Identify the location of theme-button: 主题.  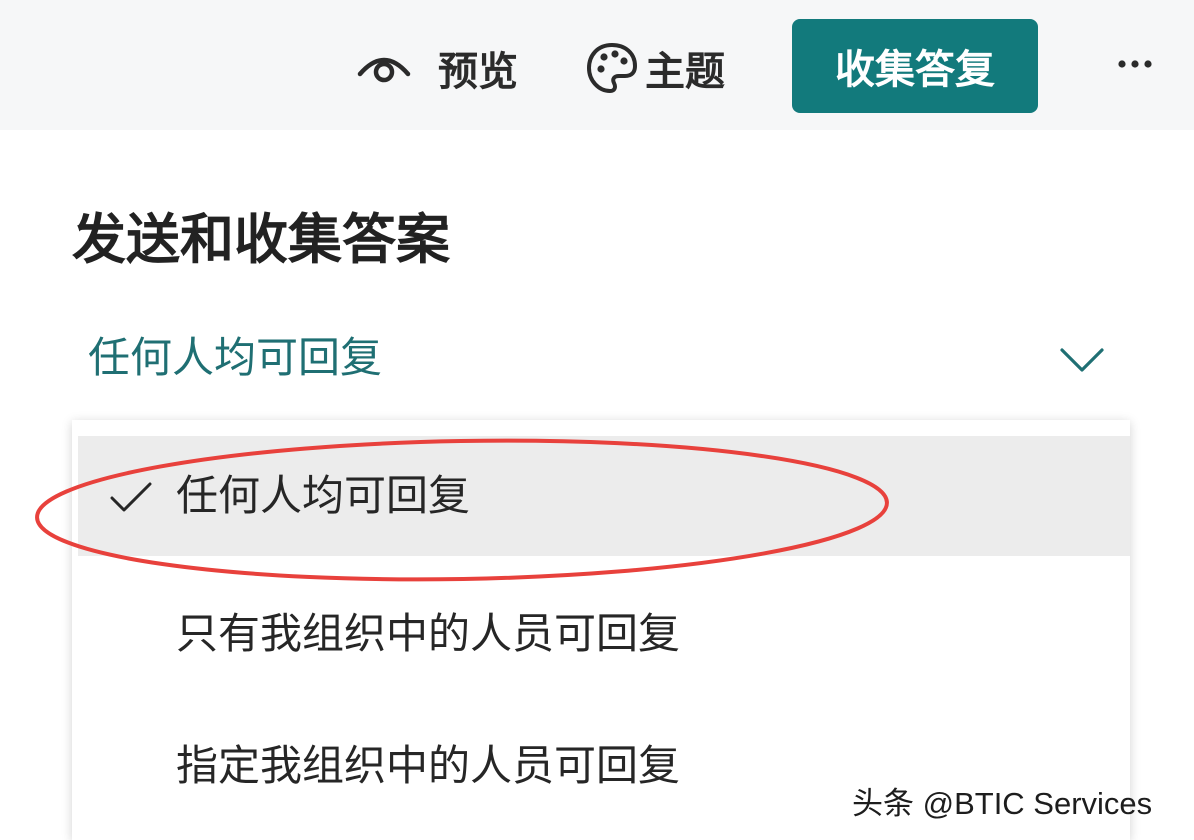
(655, 68).